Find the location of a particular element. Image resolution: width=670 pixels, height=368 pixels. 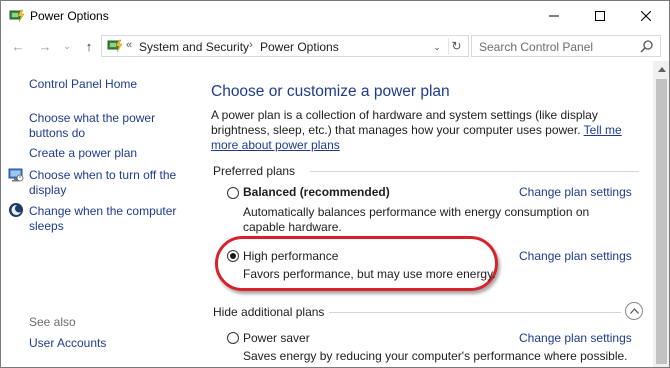

search-input: Search Control Panel is located at coordinates (566, 46).